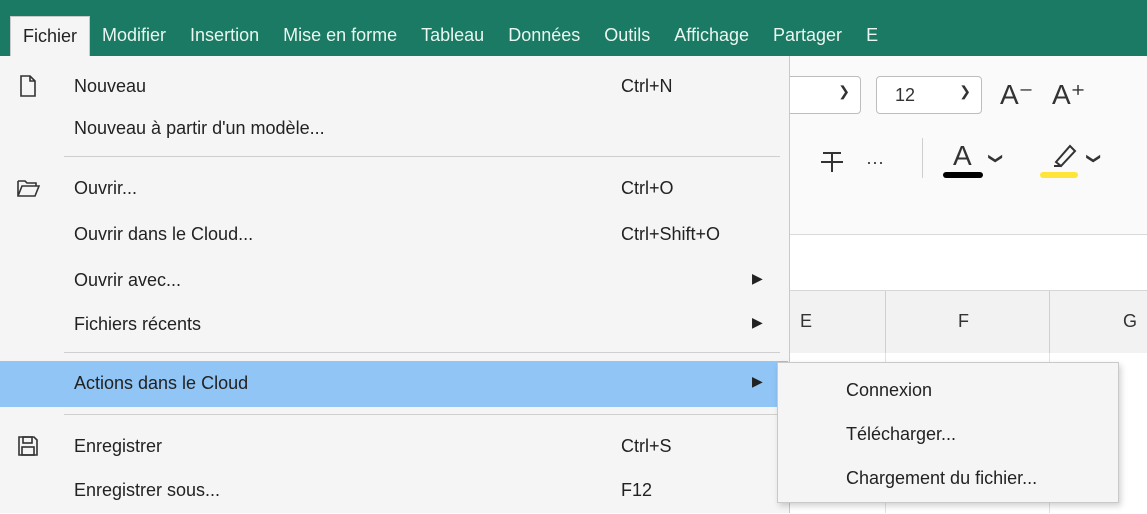 The image size is (1147, 514). What do you see at coordinates (875, 162) in the screenshot?
I see `more-icon: ···` at bounding box center [875, 162].